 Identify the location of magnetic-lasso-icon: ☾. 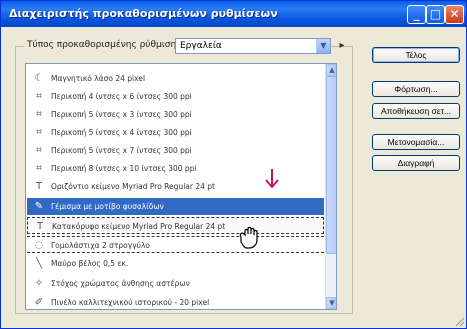
(39, 78).